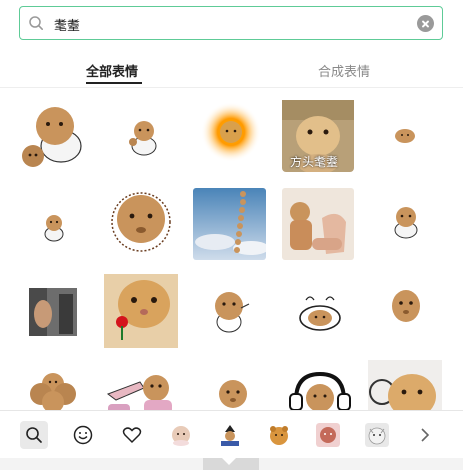  Describe the element at coordinates (112, 70) in the screenshot. I see `tab-all-stickers: 全部表情` at that location.